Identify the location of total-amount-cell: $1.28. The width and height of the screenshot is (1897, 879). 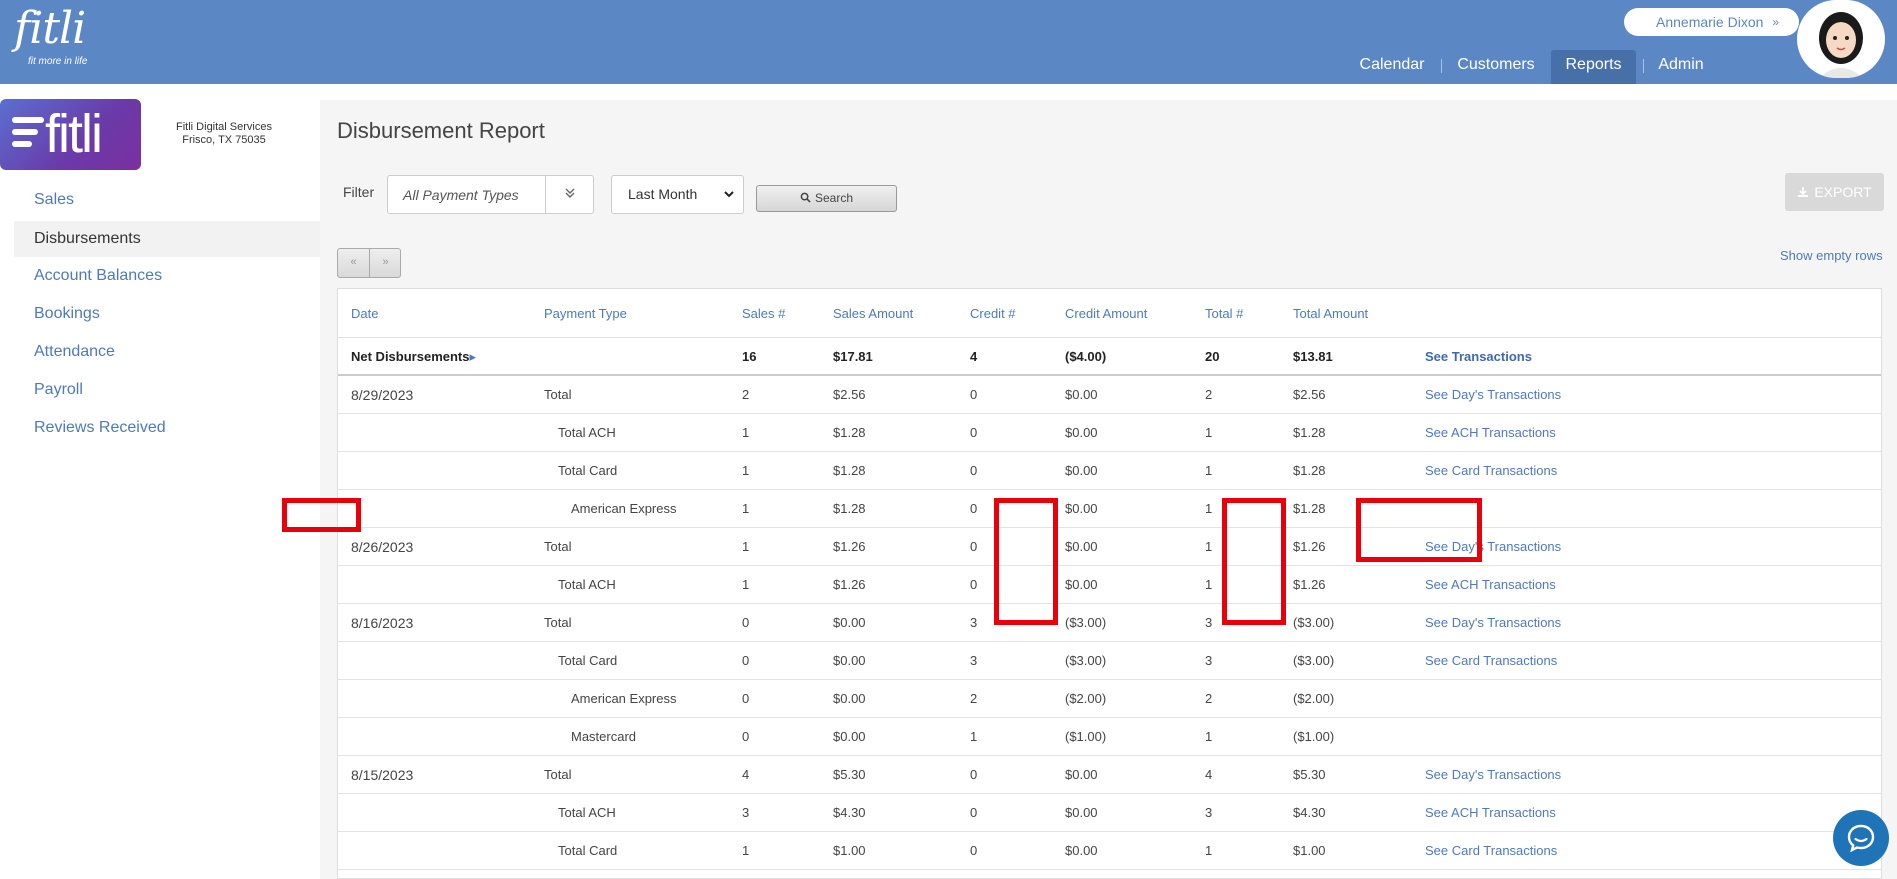
(1309, 508).